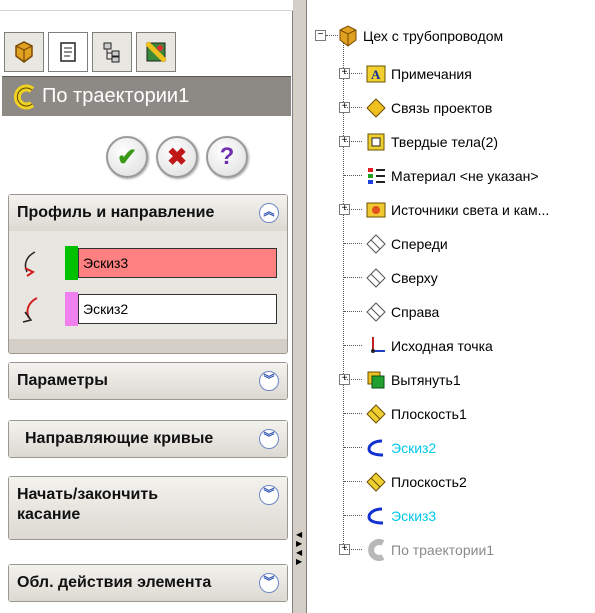 The height and width of the screenshot is (613, 595). Describe the element at coordinates (300, 306) in the screenshot. I see `panel-splitter: ◀ ▶ ◀ ▶` at that location.